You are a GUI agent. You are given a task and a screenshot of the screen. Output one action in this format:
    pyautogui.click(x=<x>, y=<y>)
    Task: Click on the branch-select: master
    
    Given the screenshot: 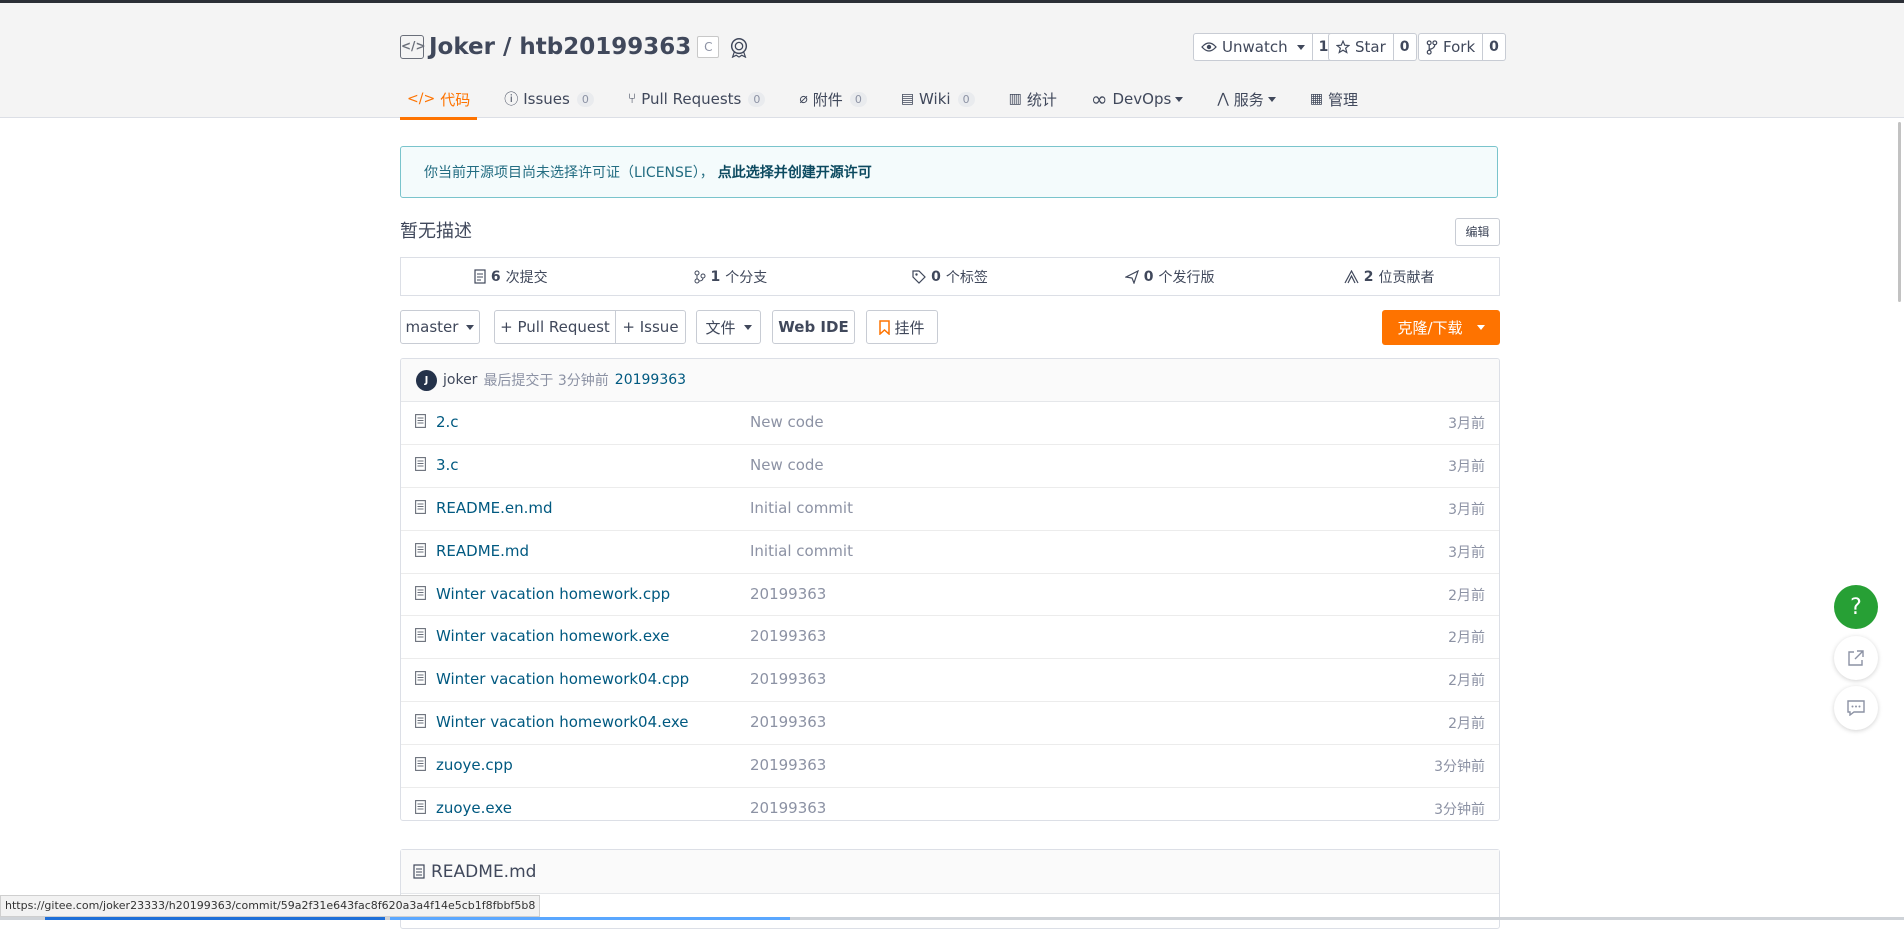 What is the action you would take?
    pyautogui.click(x=440, y=327)
    